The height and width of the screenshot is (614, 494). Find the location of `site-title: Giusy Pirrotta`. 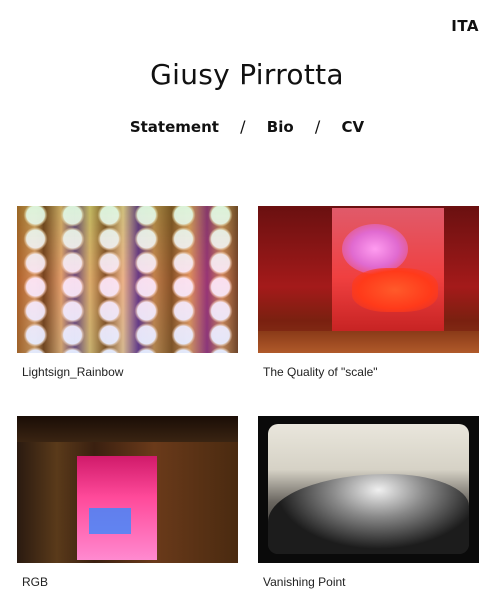

site-title: Giusy Pirrotta is located at coordinates (247, 74).